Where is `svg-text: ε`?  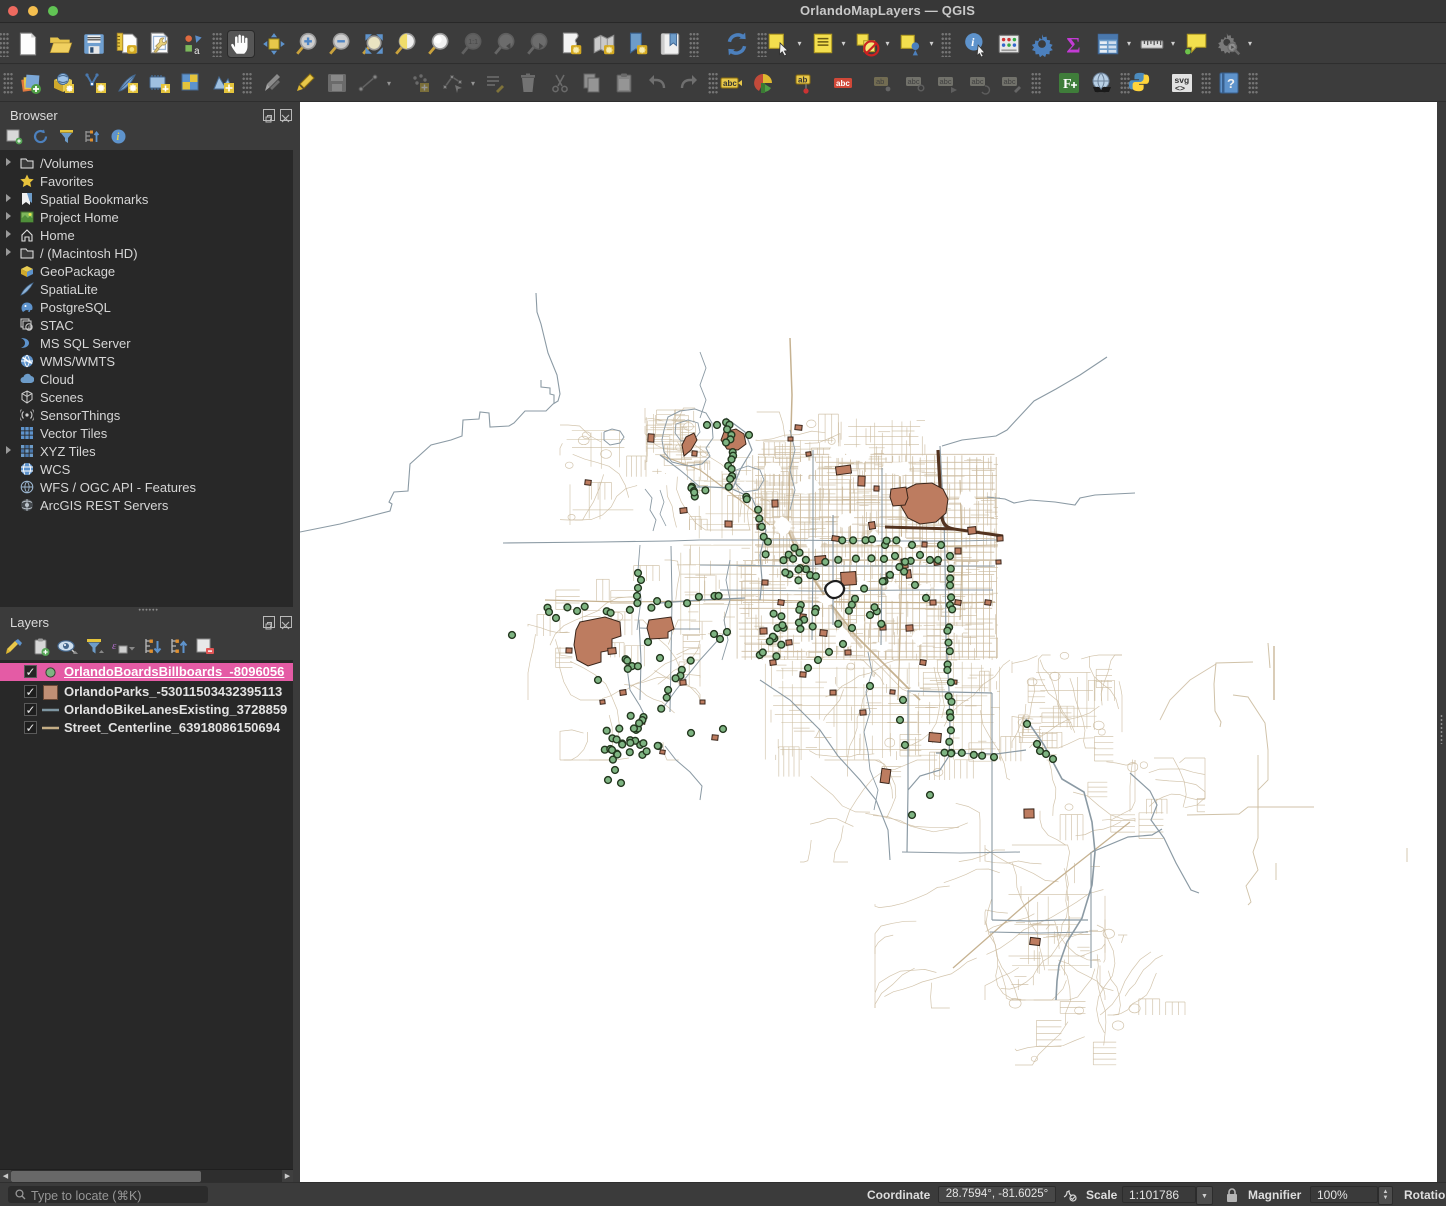 svg-text: ε is located at coordinates (114, 646).